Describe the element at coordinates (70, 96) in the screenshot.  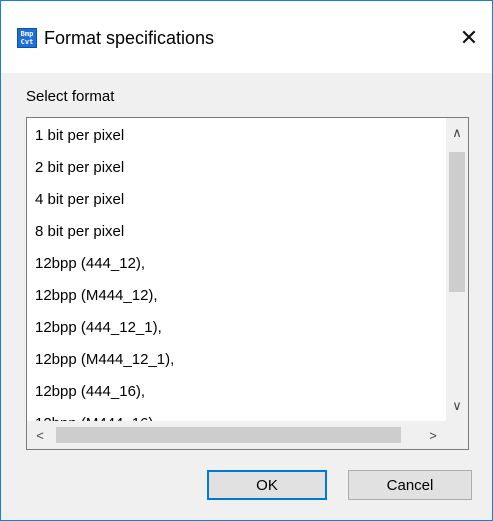
I see `select-format-label: Select format` at that location.